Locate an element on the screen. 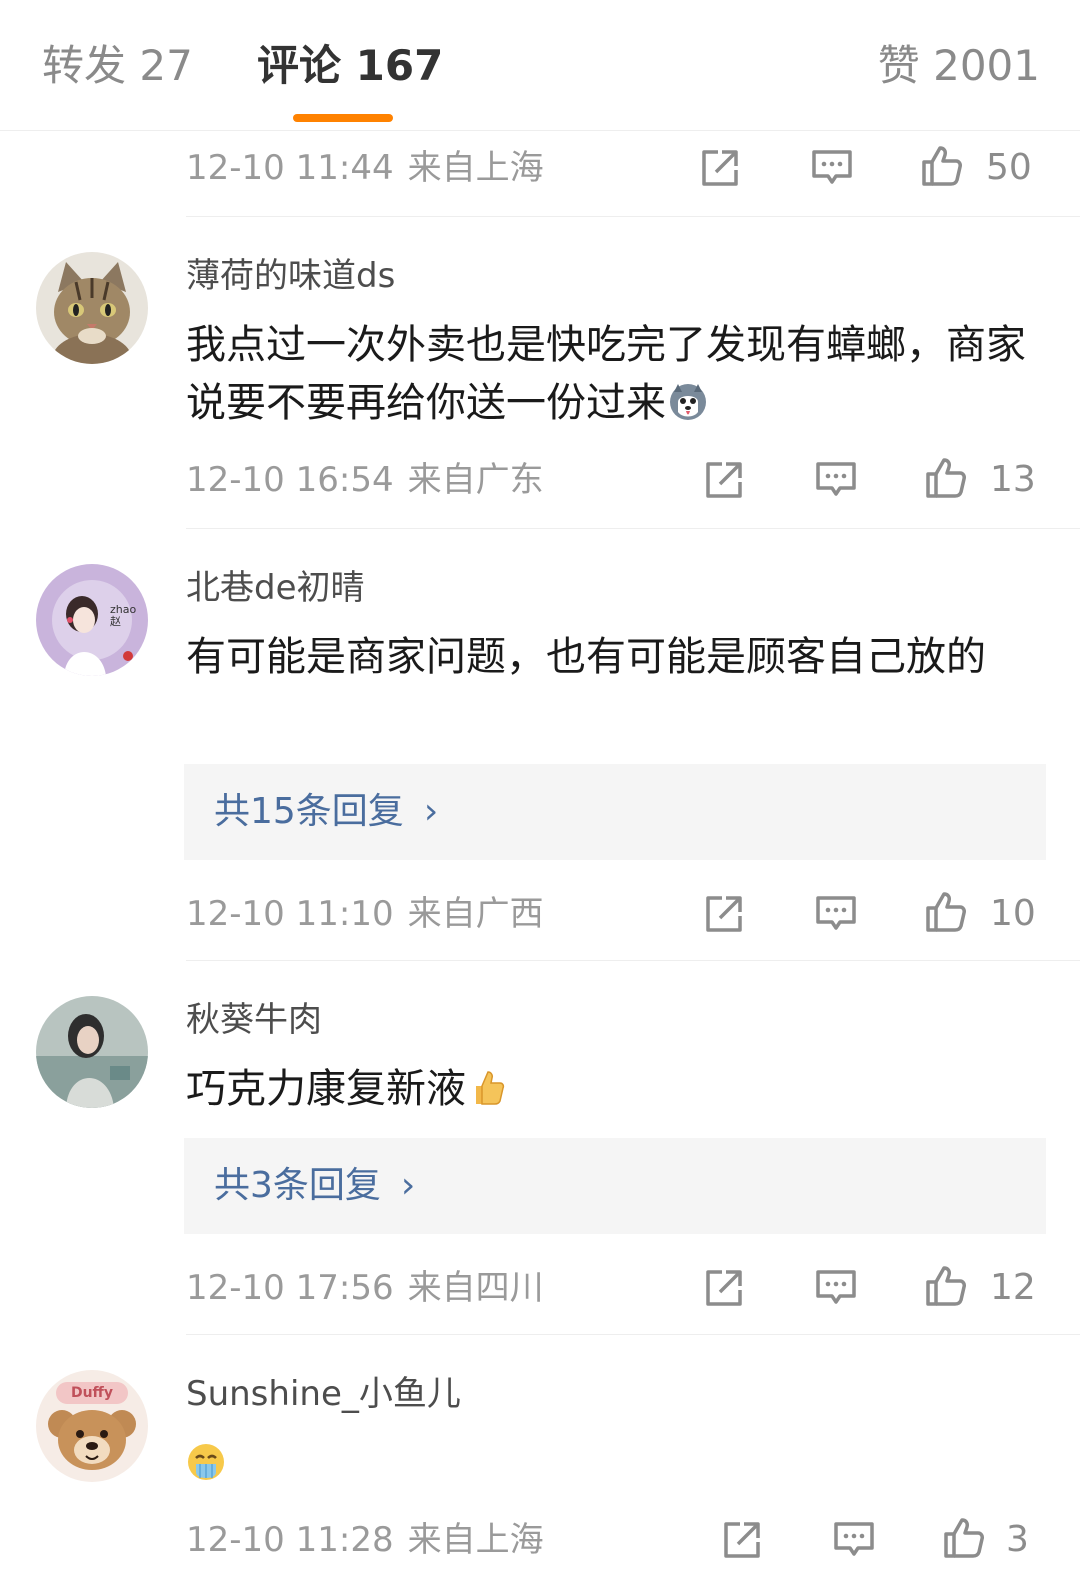 The image size is (1080, 1592). reply-count: 共15条回复 is located at coordinates (309, 811).